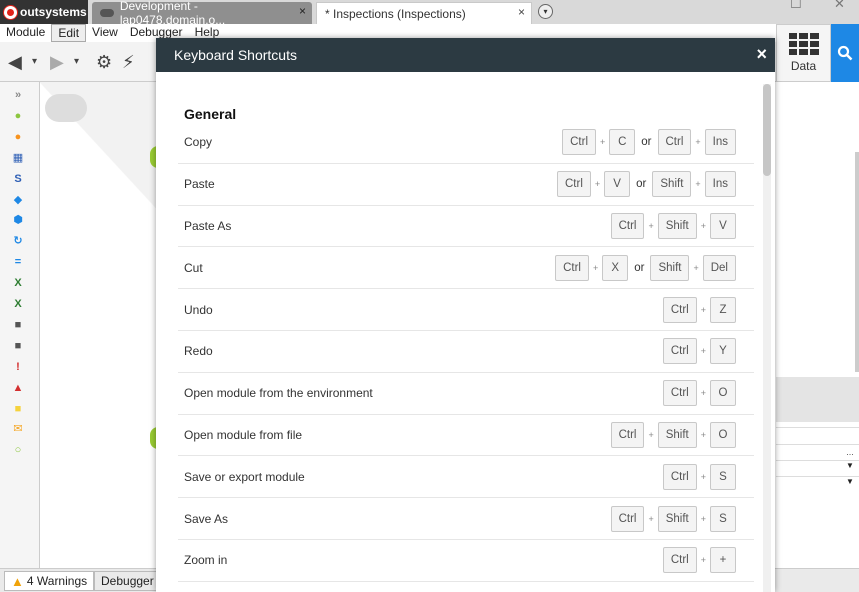 The image size is (859, 592). I want to click on shortcut-row: Open module from the environment Ctrl + O, so click(466, 394).